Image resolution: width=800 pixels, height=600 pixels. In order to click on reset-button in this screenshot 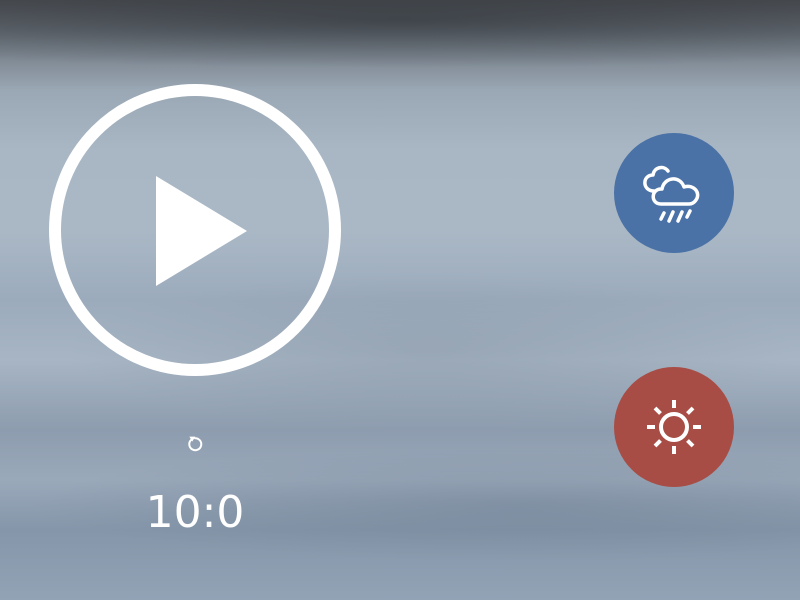, I will do `click(195, 444)`.